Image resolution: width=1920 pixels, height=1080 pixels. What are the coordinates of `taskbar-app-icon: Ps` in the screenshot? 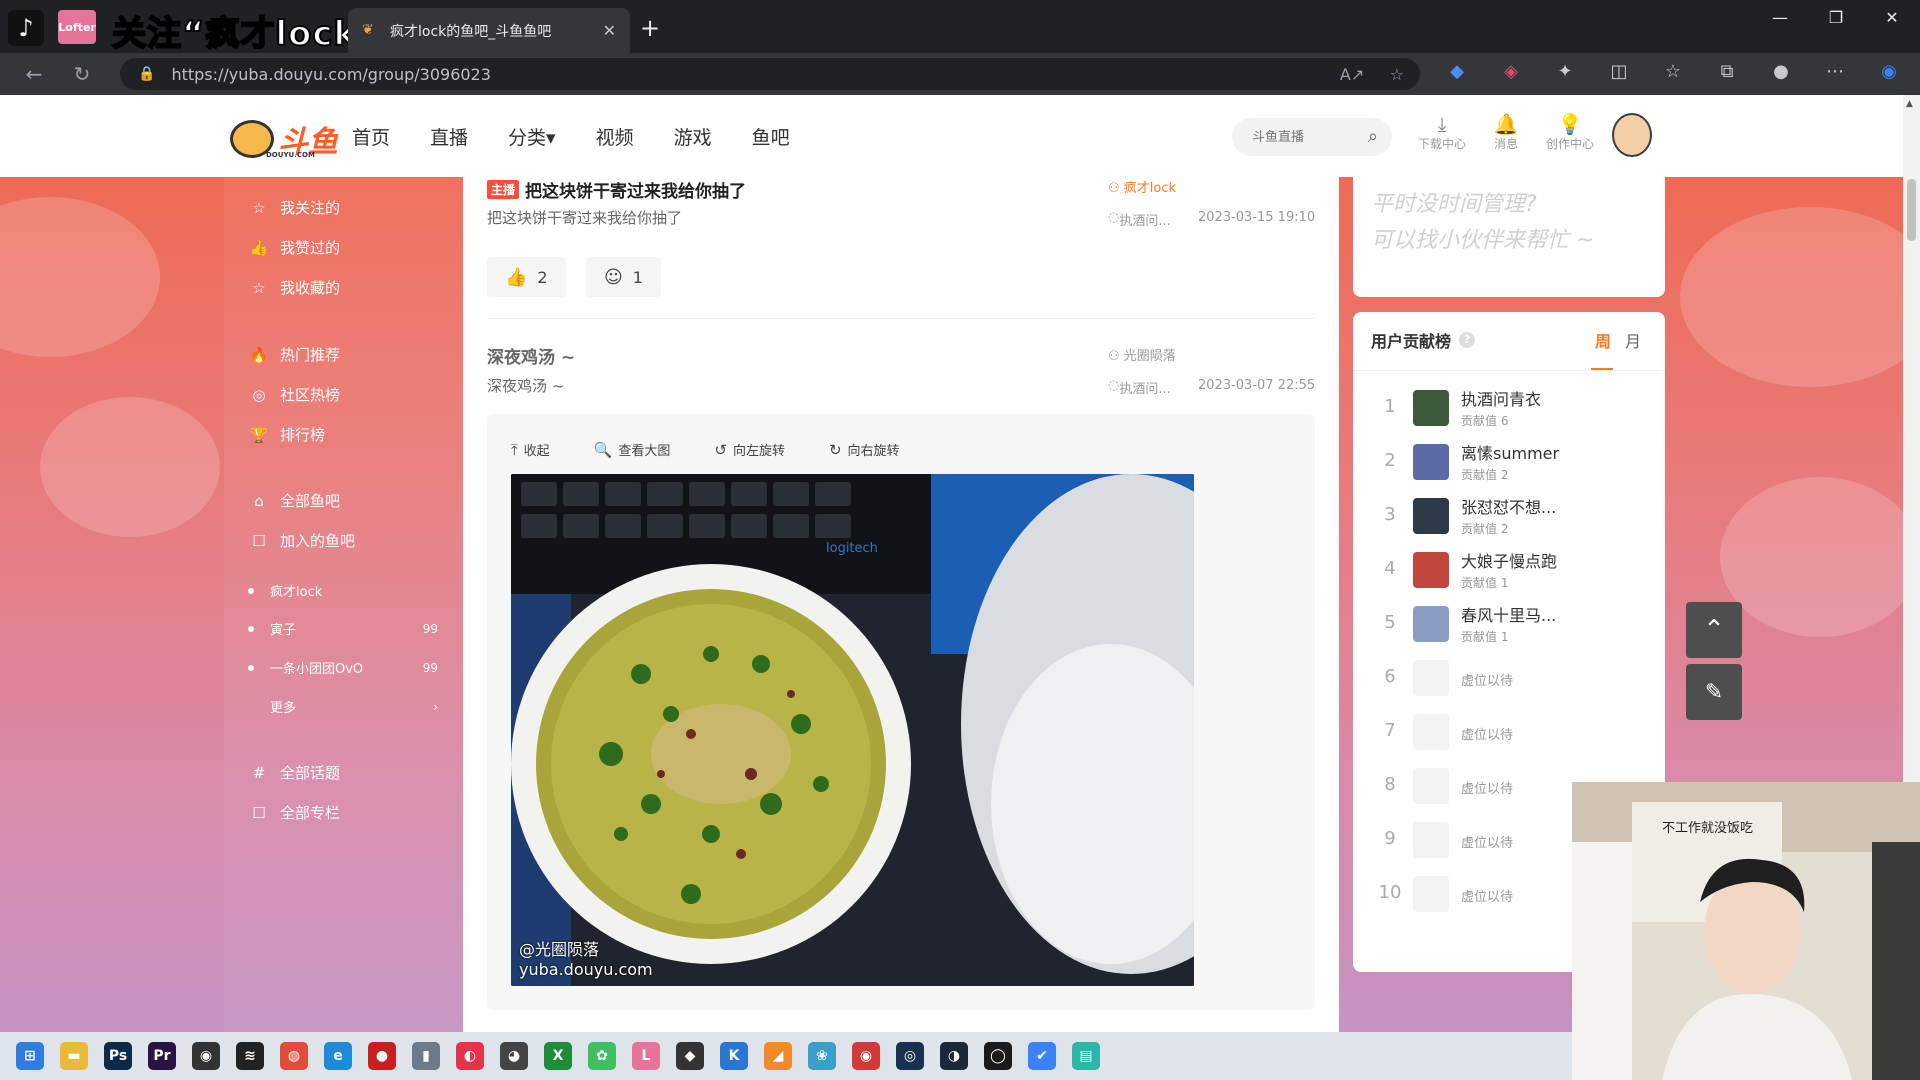 It's located at (118, 1056).